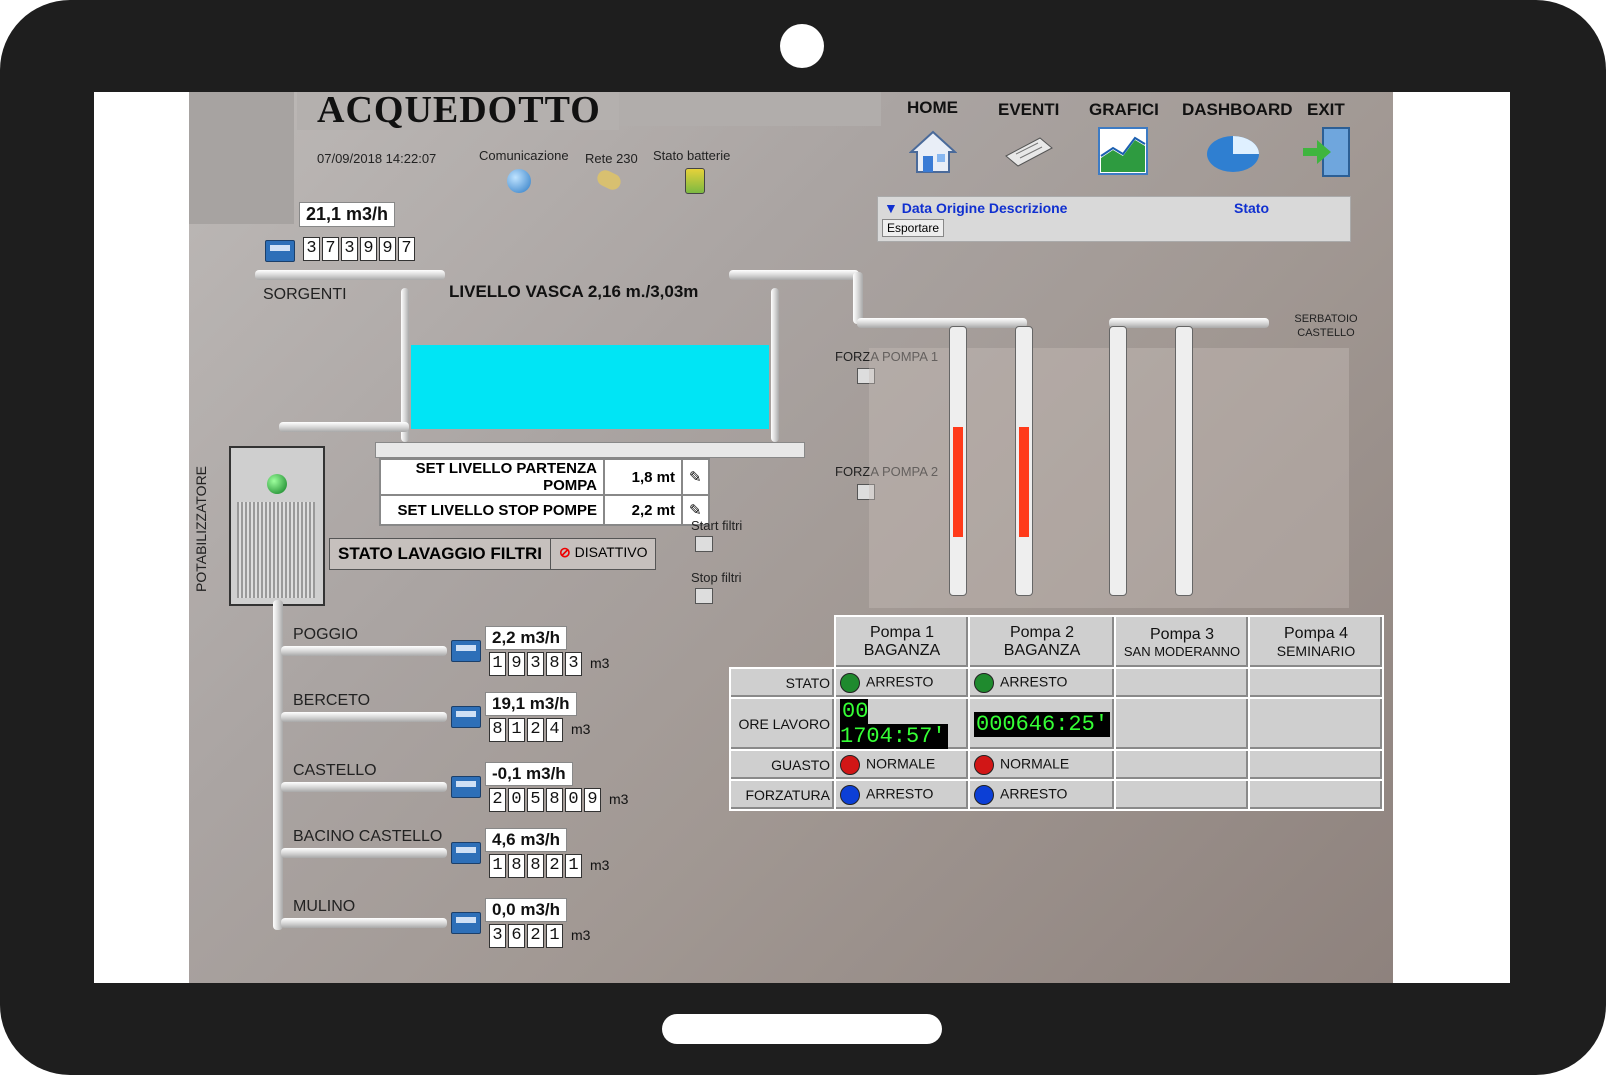  Describe the element at coordinates (782, 724) in the screenshot. I see `row-label-ore: ORE LAVORO` at that location.